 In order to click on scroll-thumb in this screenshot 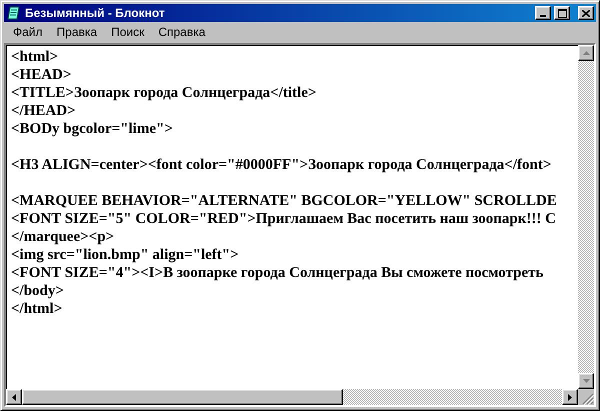, I will do `click(182, 397)`.